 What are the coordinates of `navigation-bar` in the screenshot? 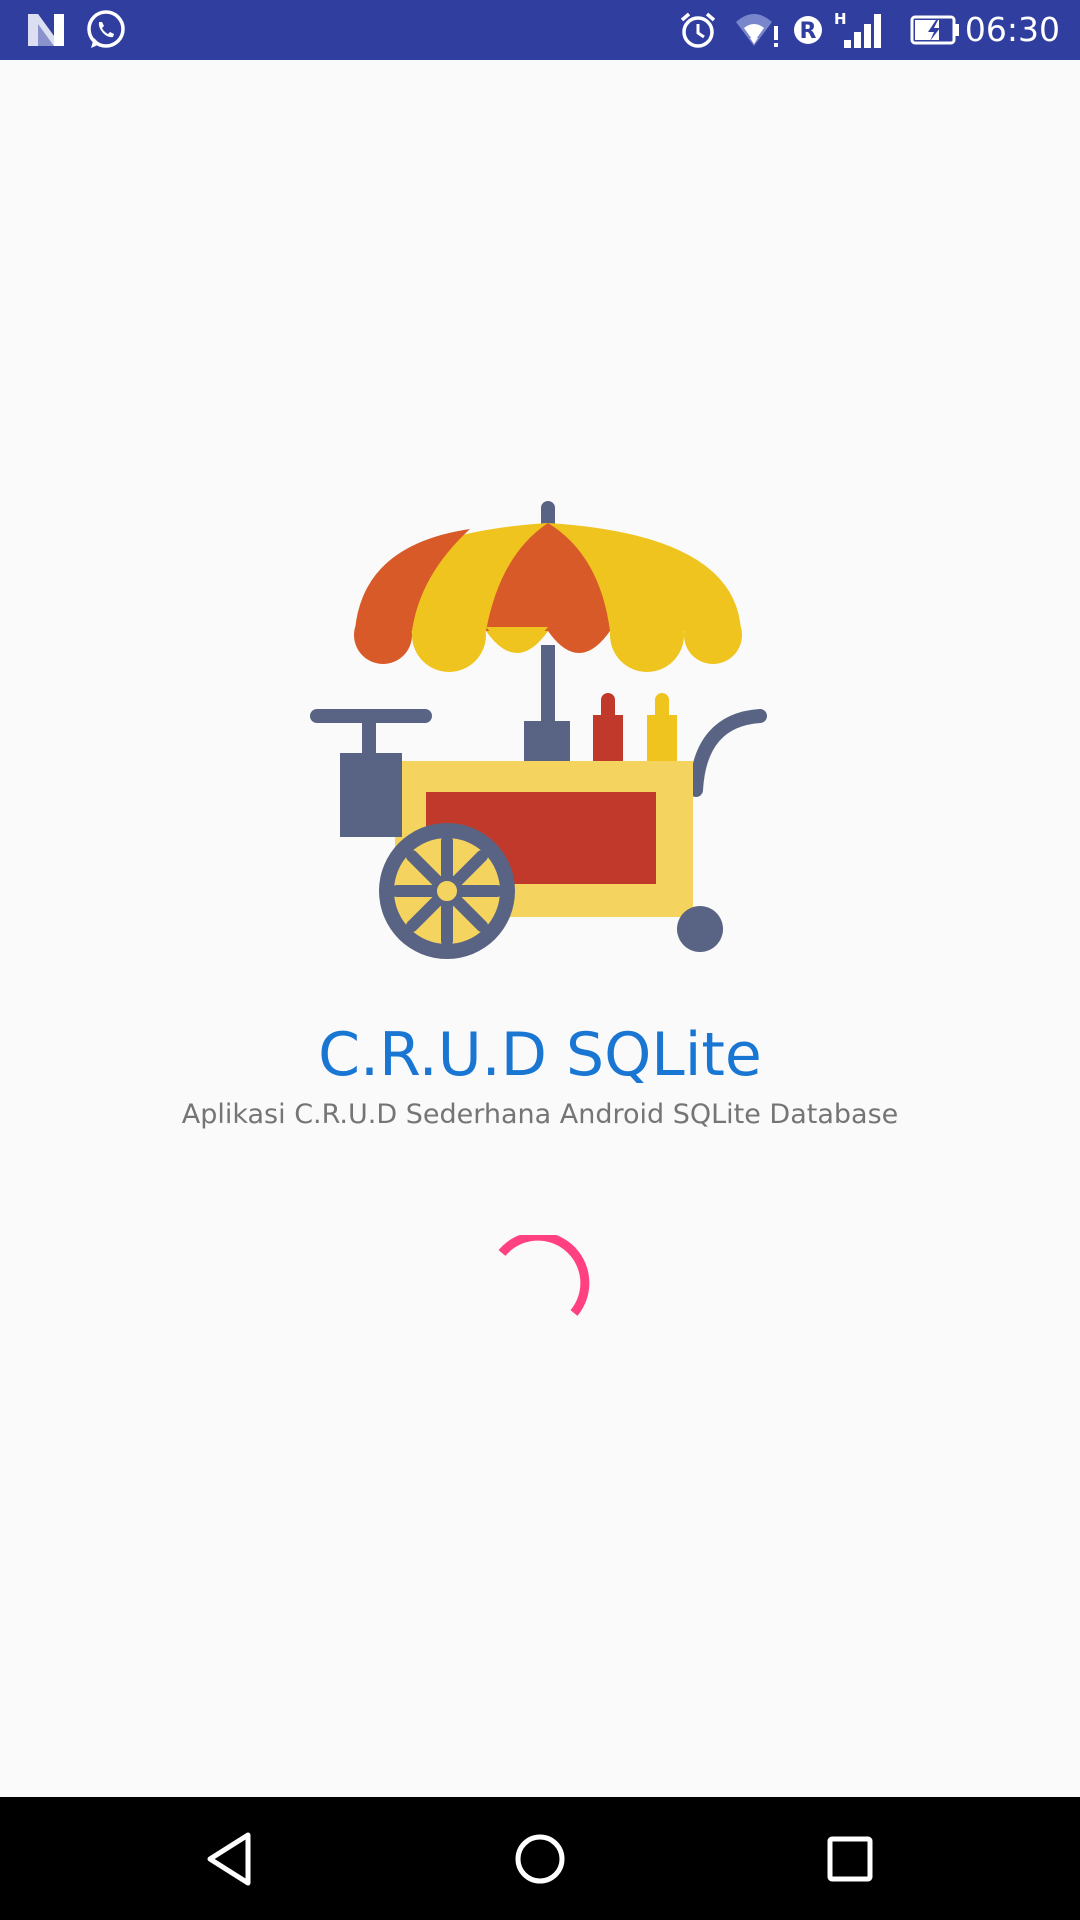 It's located at (540, 1858).